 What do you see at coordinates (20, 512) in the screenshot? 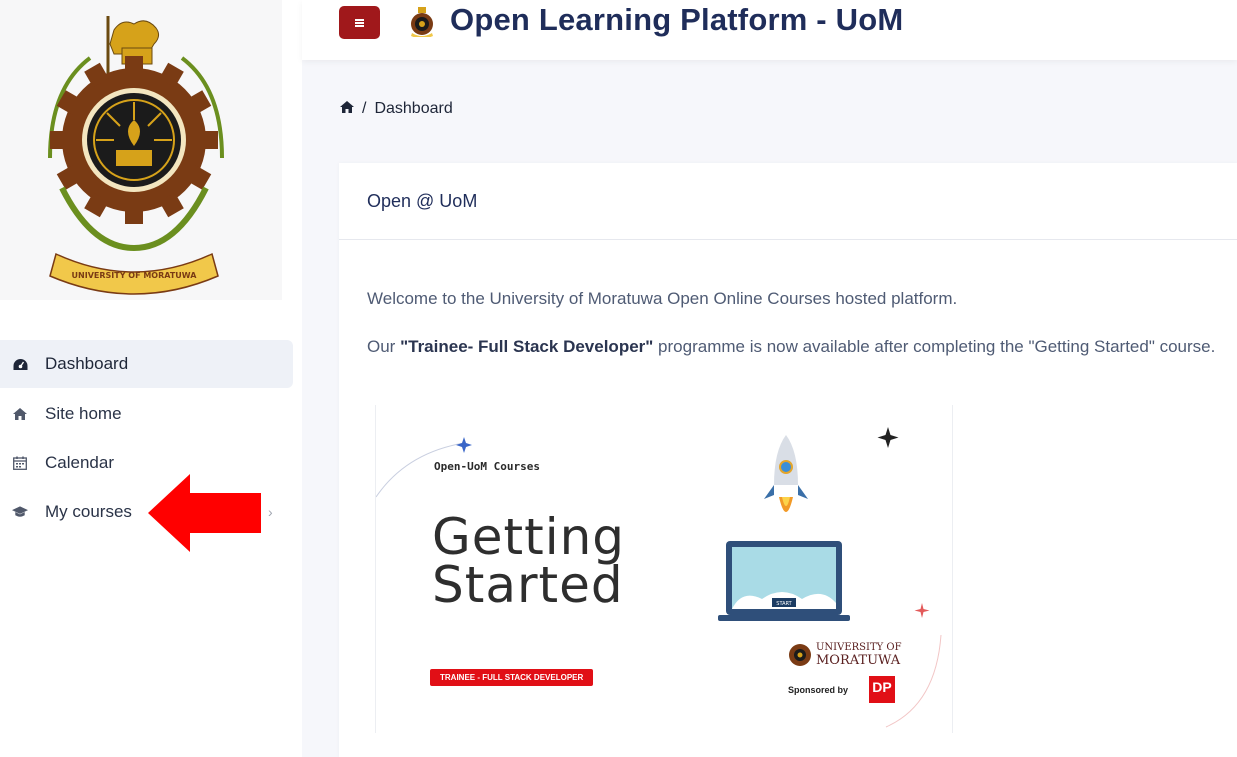
I see `graduation-cap-icon` at bounding box center [20, 512].